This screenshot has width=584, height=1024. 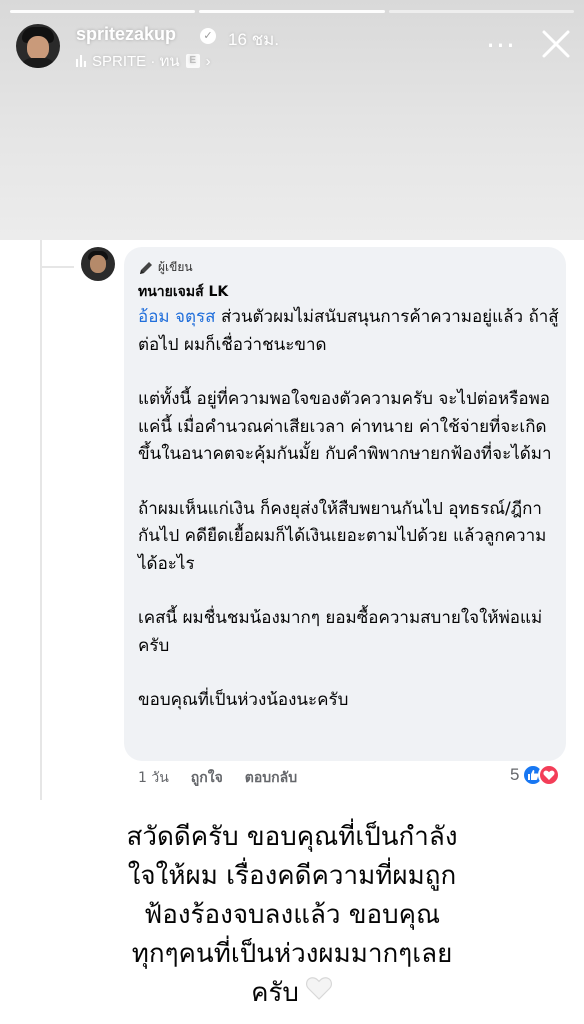 I want to click on caption-line: สวัดดีครับ ขอบคุณที่เป็นกำลัง, so click(x=292, y=837).